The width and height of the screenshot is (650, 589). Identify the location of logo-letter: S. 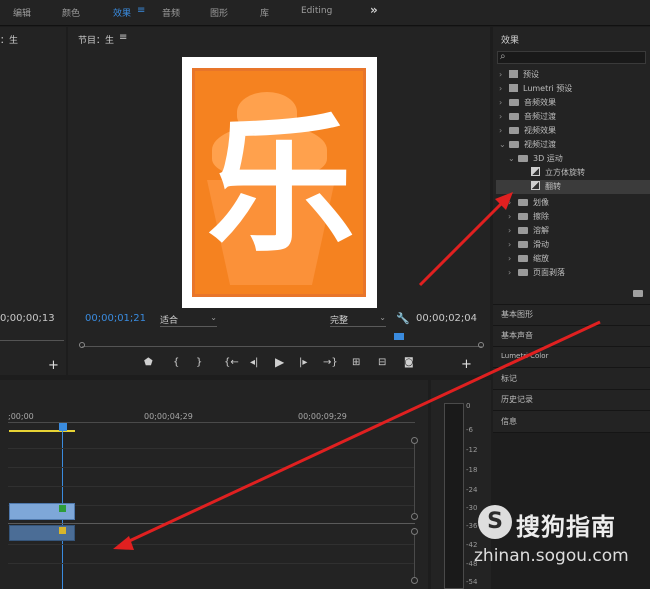
(495, 521).